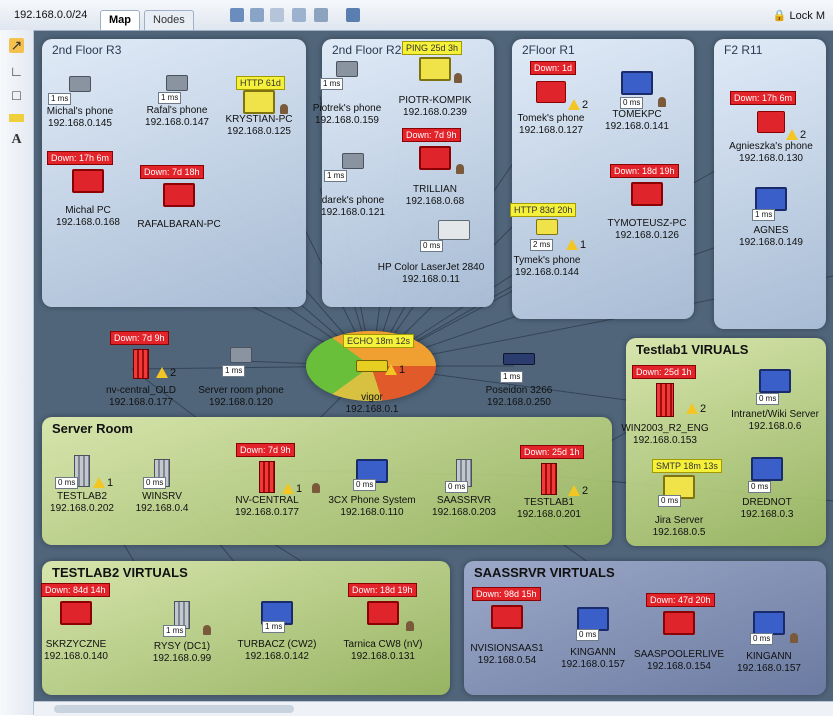 This screenshot has width=833, height=716. What do you see at coordinates (552, 452) in the screenshot?
I see `status-badge: Down: 25d 1h` at bounding box center [552, 452].